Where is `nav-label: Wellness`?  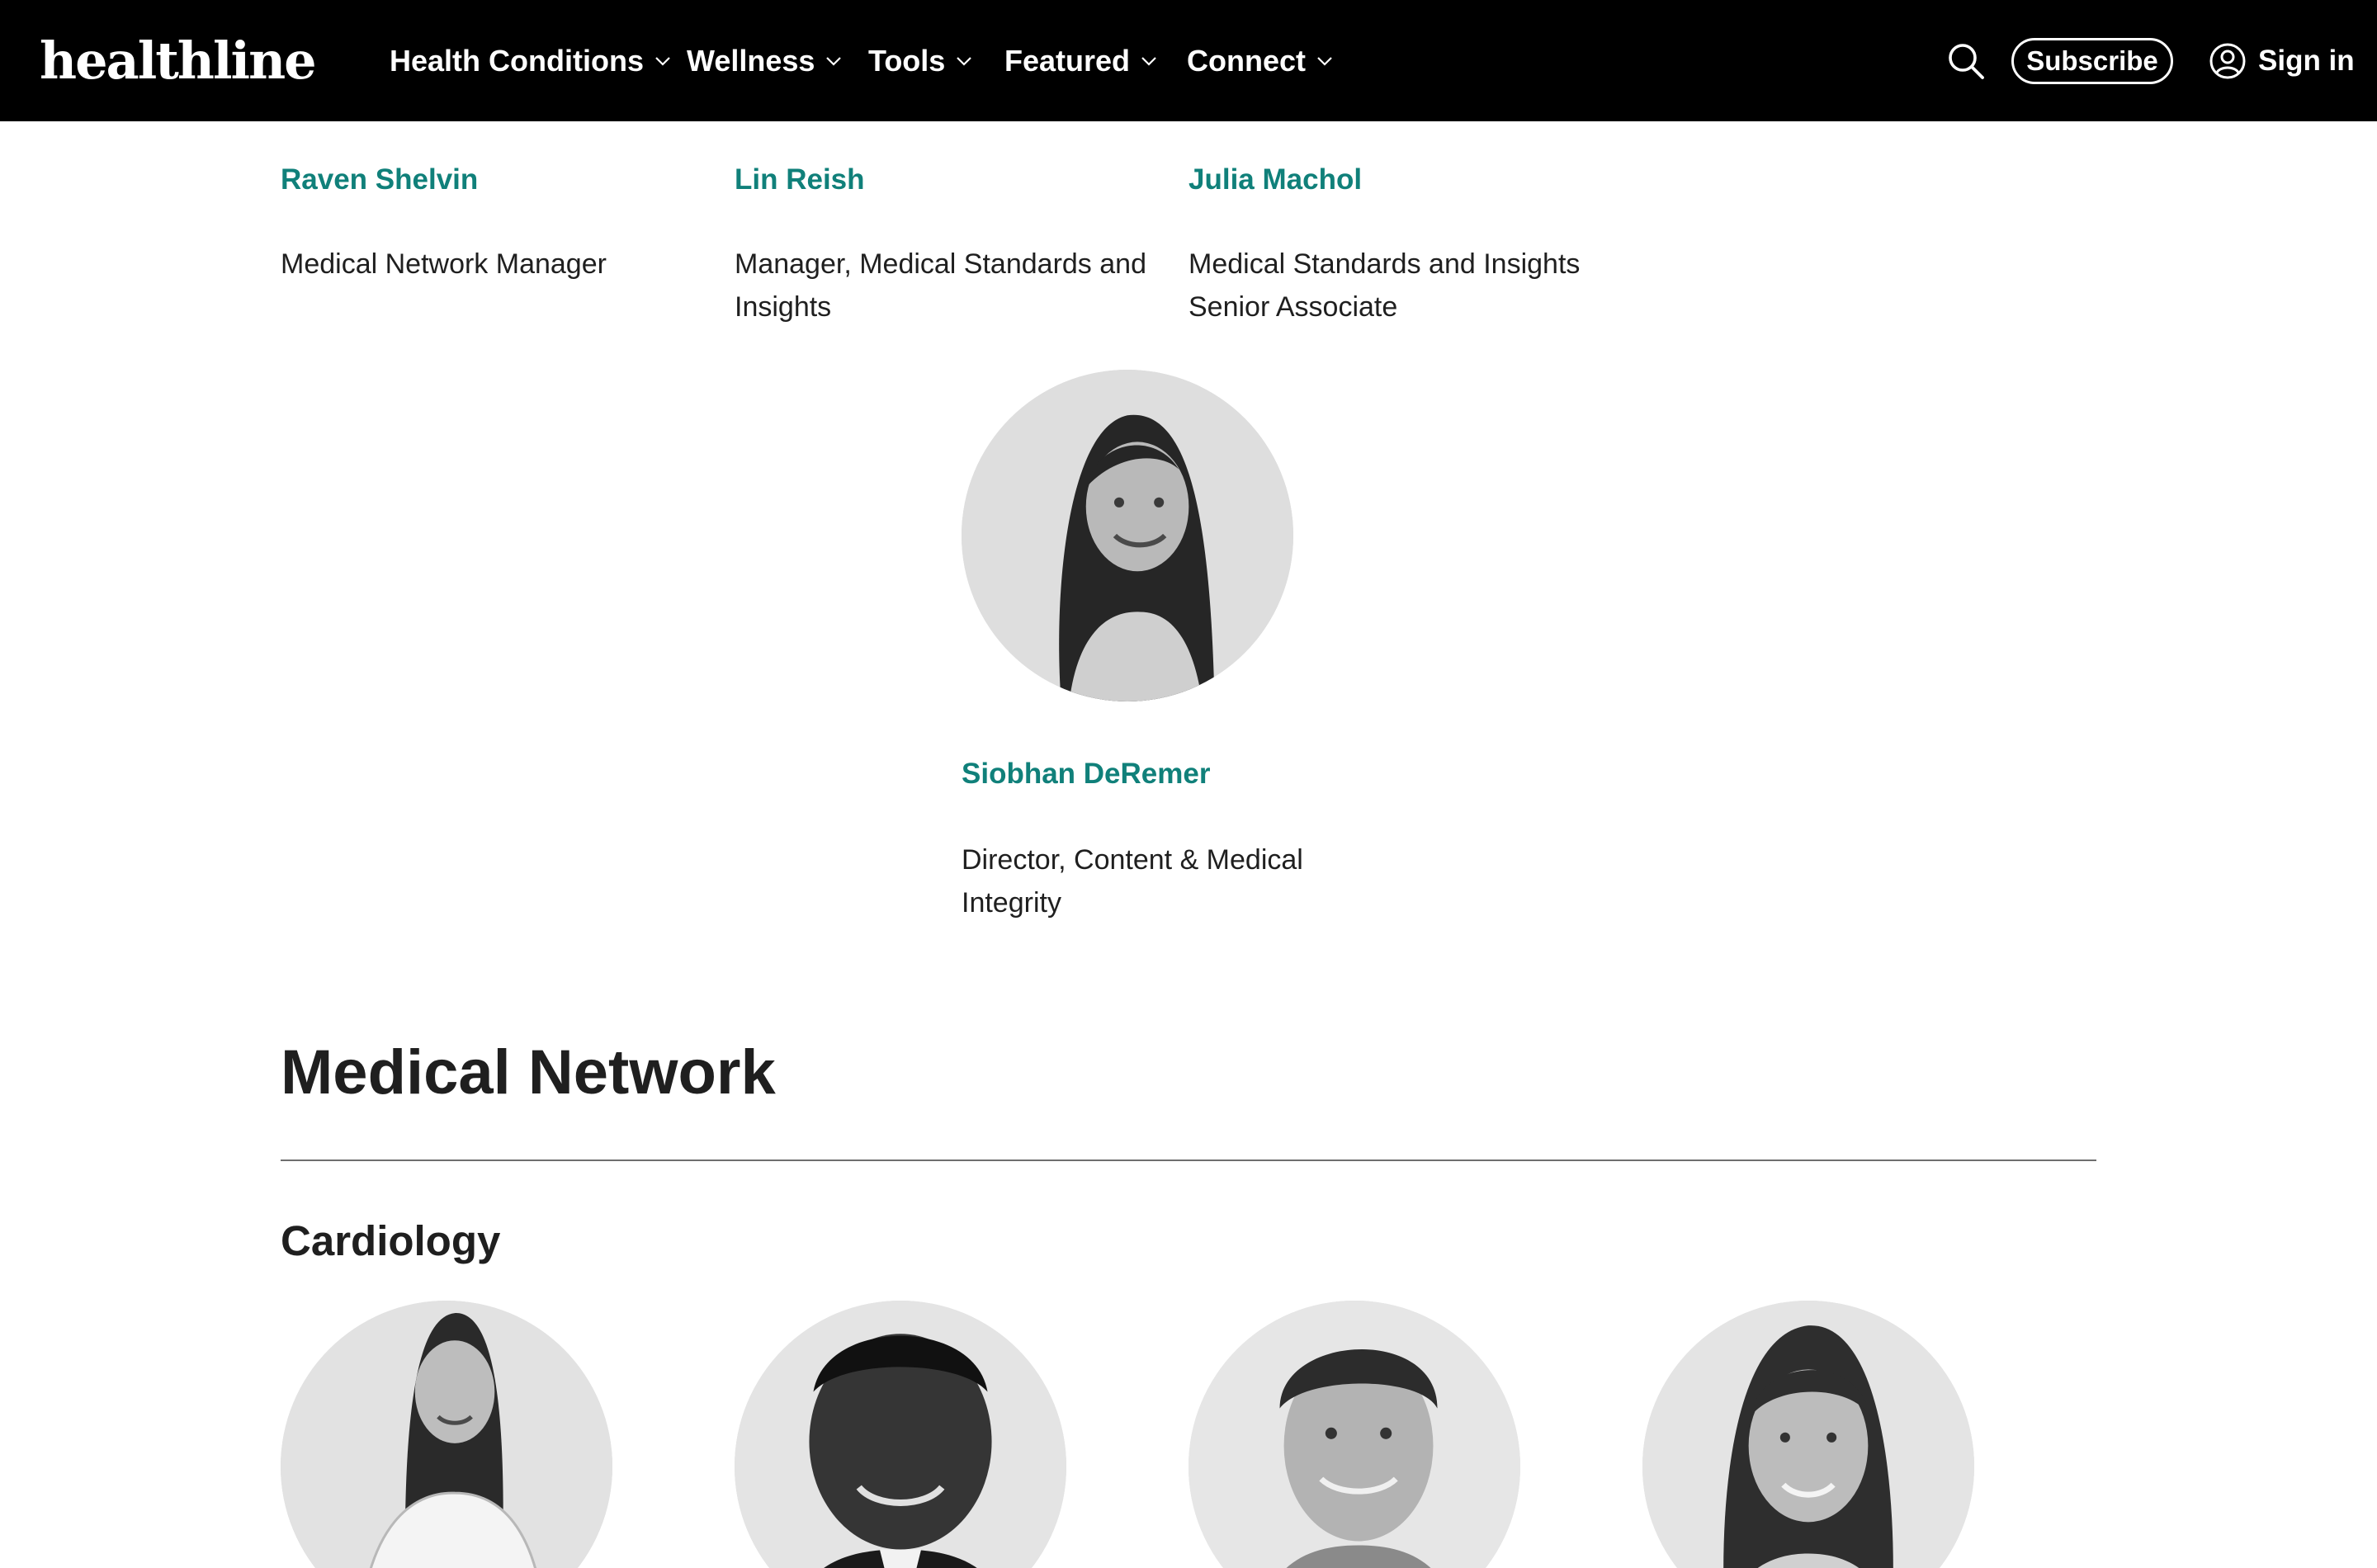
nav-label: Wellness is located at coordinates (751, 61).